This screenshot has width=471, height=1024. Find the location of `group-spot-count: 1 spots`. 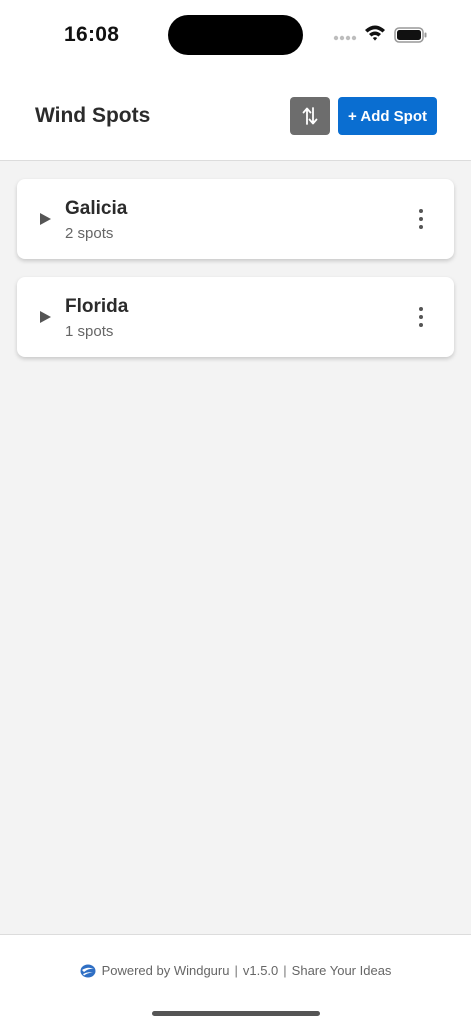

group-spot-count: 1 spots is located at coordinates (89, 331).